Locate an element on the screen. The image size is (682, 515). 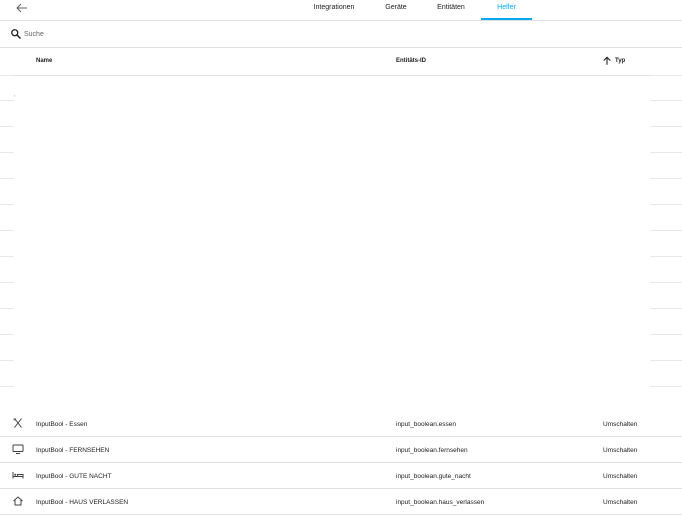
column-header-entity-id: Entitäts-ID is located at coordinates (411, 61).